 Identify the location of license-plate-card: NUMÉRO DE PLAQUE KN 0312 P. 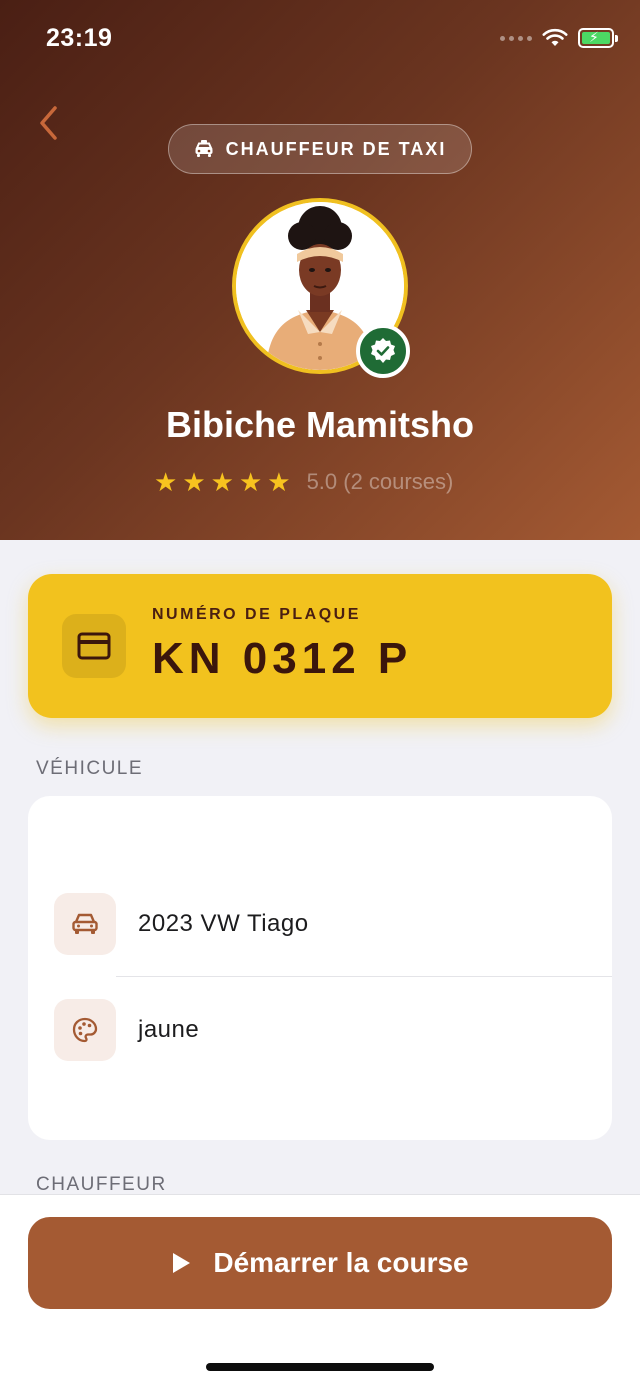
(320, 646).